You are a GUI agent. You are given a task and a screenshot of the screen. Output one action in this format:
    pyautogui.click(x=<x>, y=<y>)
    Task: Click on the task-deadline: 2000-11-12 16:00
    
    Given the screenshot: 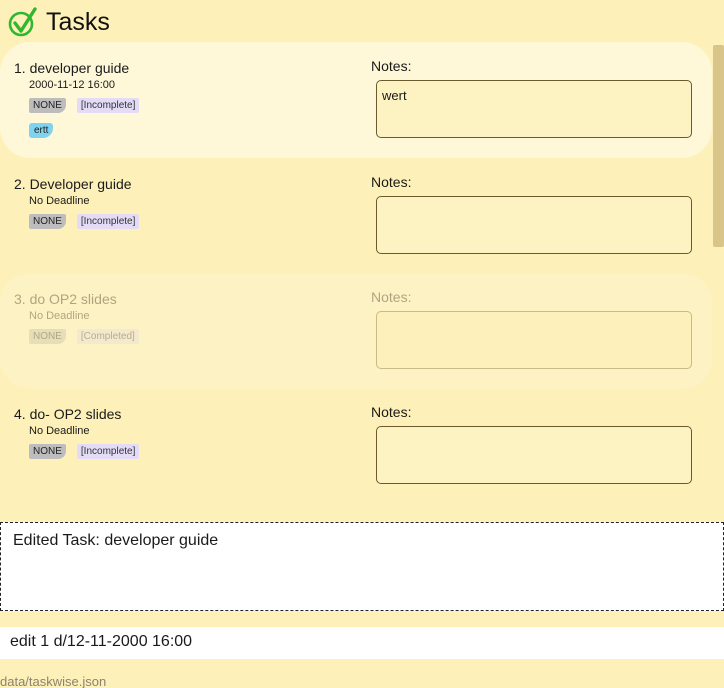 What is the action you would take?
    pyautogui.click(x=72, y=85)
    